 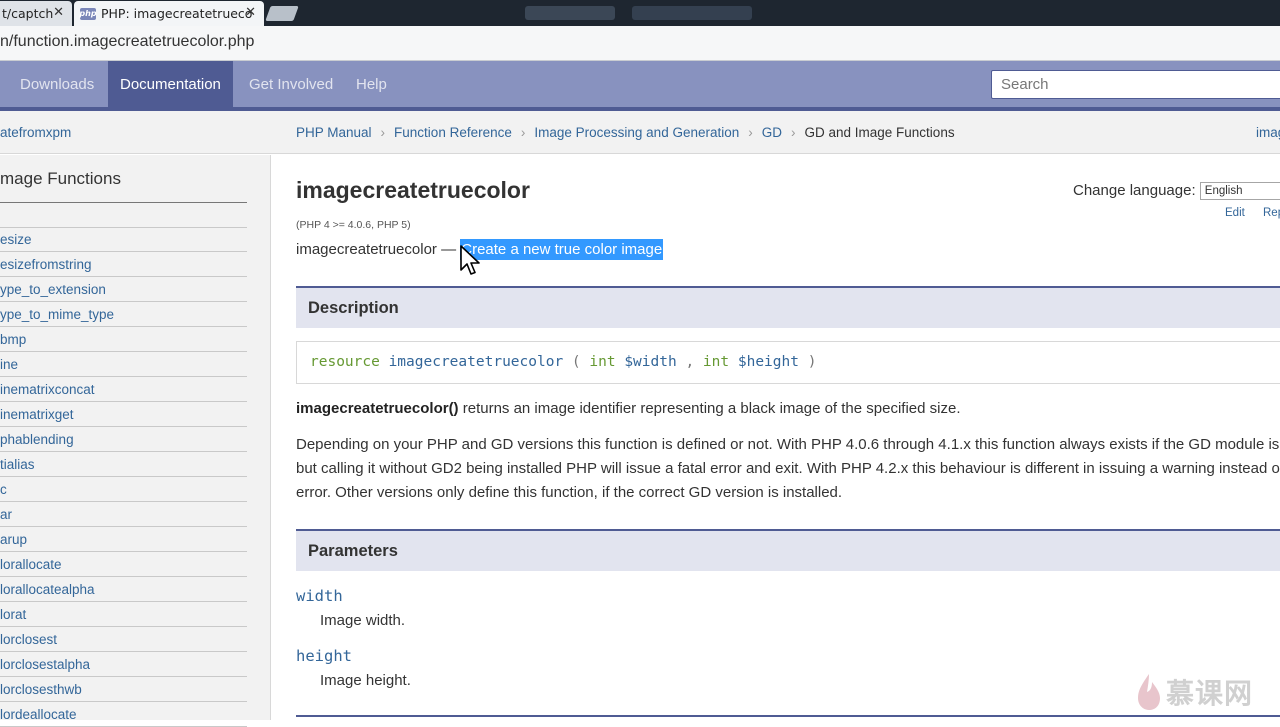 I want to click on watermark: 慕课网, so click(x=1194, y=692).